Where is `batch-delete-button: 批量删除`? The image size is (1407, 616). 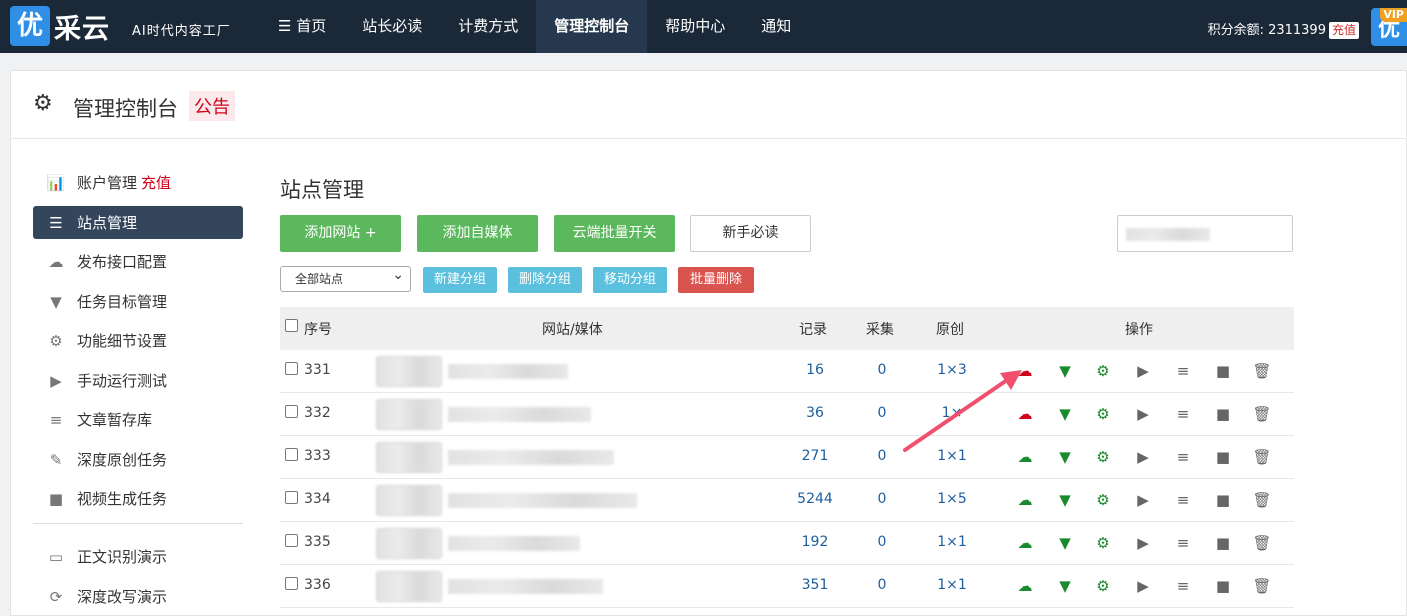
batch-delete-button: 批量删除 is located at coordinates (716, 280).